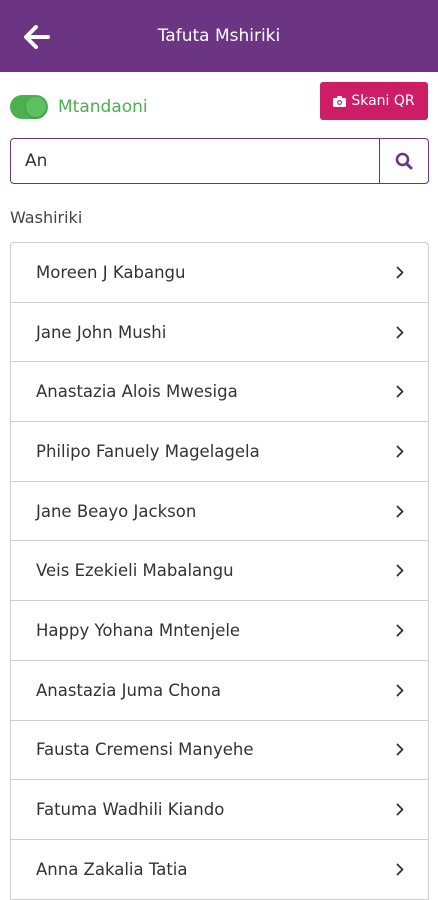 This screenshot has width=438, height=900. I want to click on participant-name: Happy Yohana Mntenjele, so click(138, 630).